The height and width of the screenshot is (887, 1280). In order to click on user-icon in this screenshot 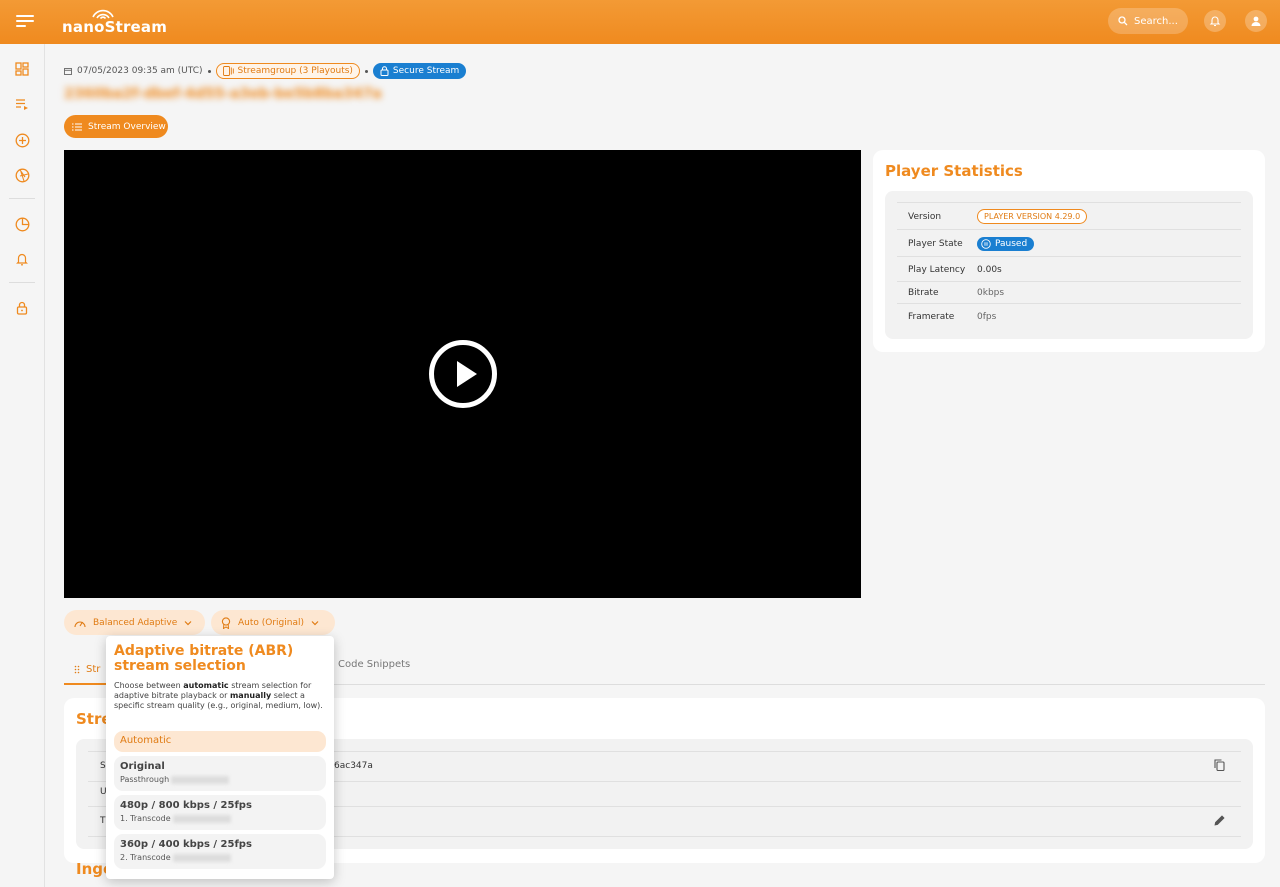, I will do `click(1256, 21)`.